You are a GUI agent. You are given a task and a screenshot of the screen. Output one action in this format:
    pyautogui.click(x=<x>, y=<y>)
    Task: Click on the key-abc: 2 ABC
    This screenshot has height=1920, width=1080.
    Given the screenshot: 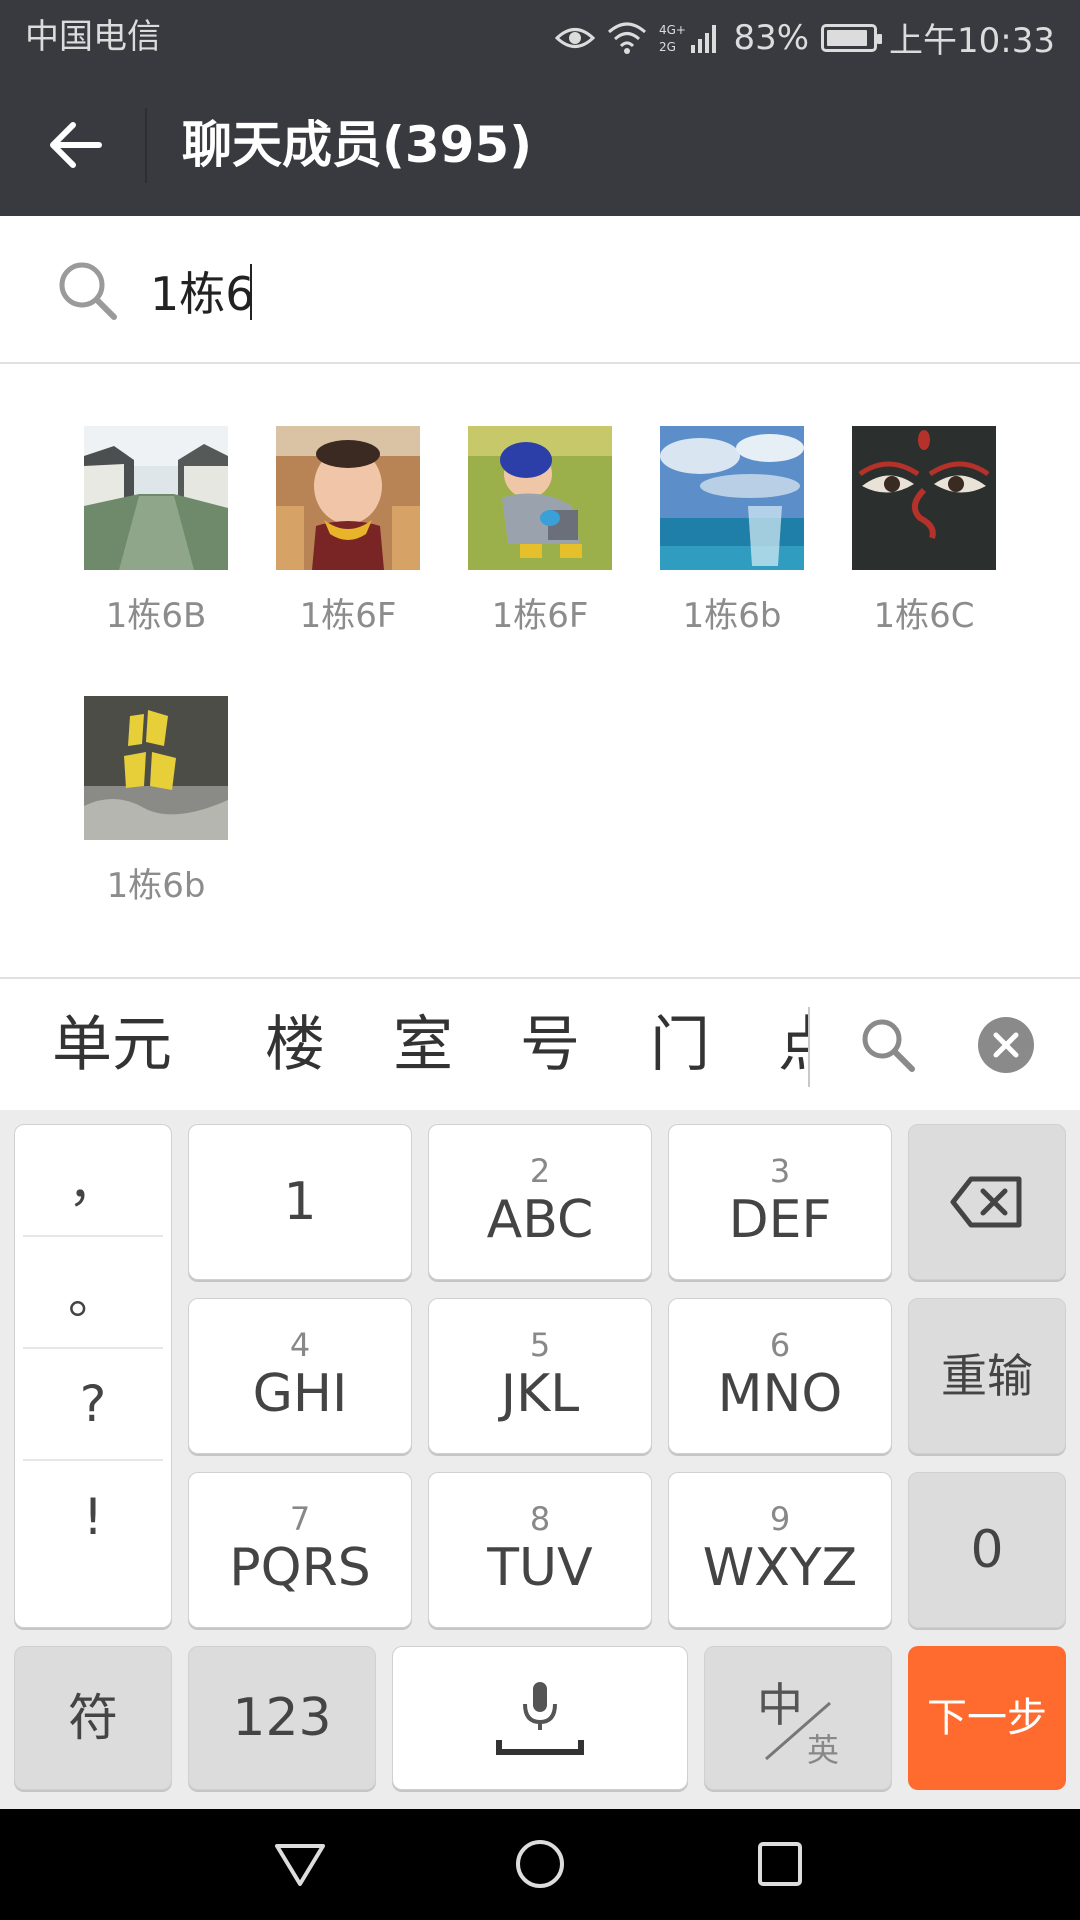 What is the action you would take?
    pyautogui.click(x=540, y=1202)
    